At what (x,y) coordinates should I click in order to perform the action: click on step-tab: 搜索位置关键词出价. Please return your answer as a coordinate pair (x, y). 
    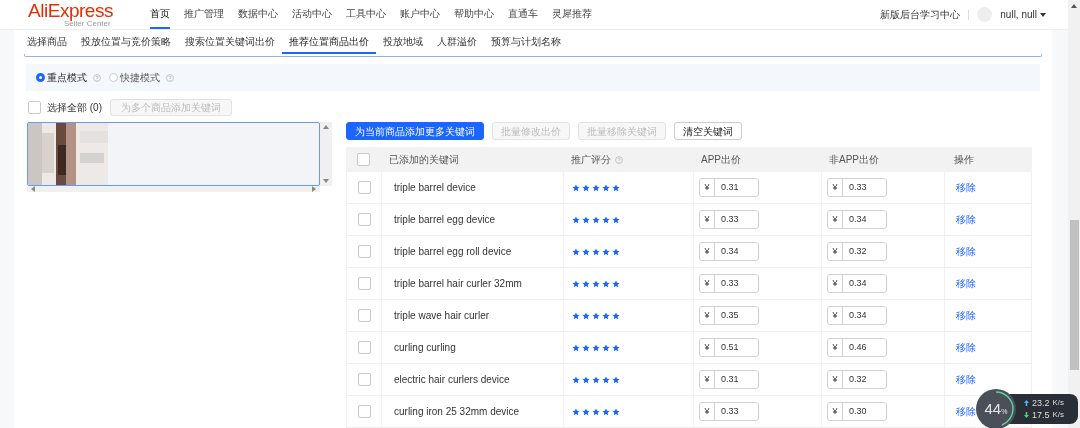
    Looking at the image, I should click on (230, 42).